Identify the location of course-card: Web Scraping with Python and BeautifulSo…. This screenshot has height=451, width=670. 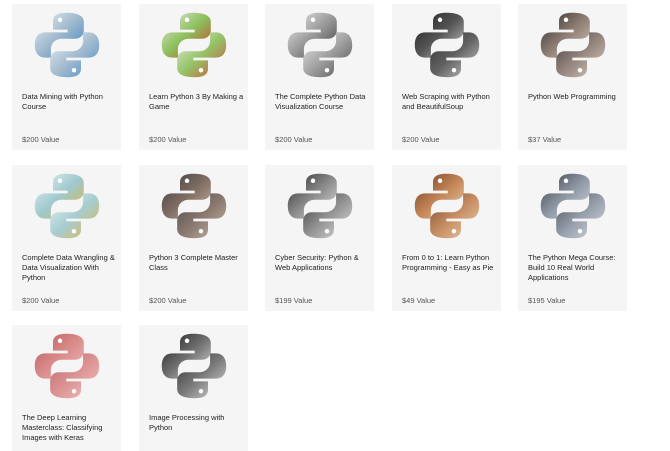
(446, 77).